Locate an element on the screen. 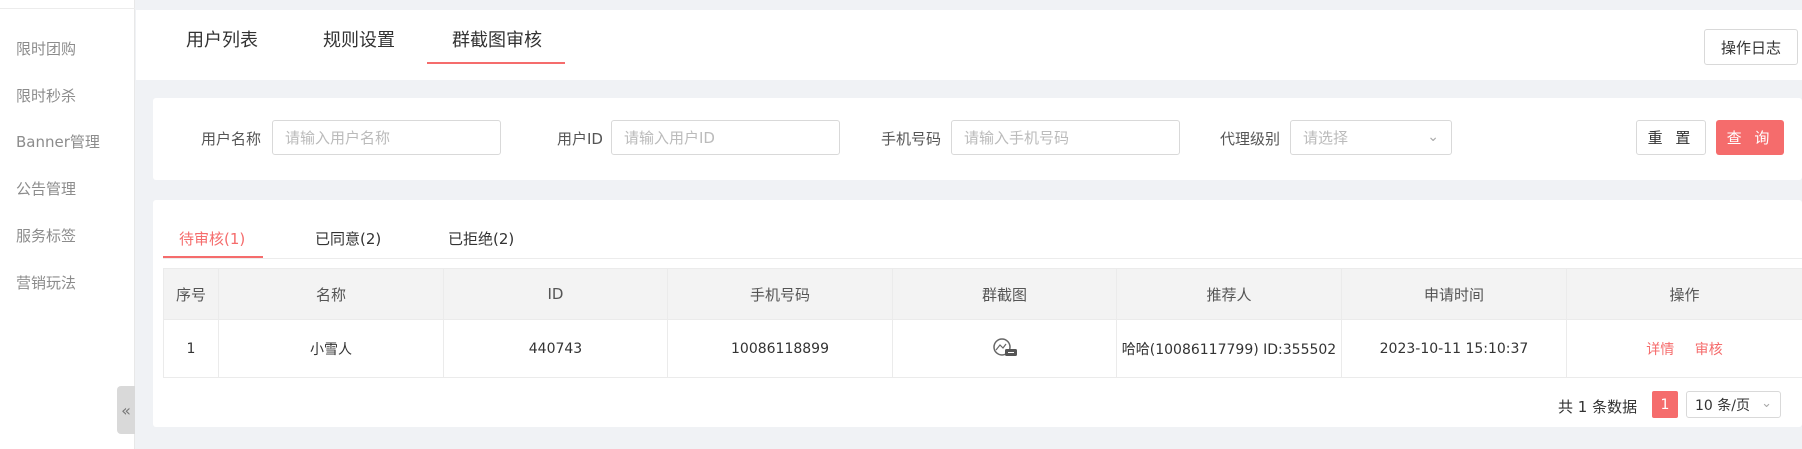 The width and height of the screenshot is (1802, 449). review-link: 审核 is located at coordinates (1709, 350).